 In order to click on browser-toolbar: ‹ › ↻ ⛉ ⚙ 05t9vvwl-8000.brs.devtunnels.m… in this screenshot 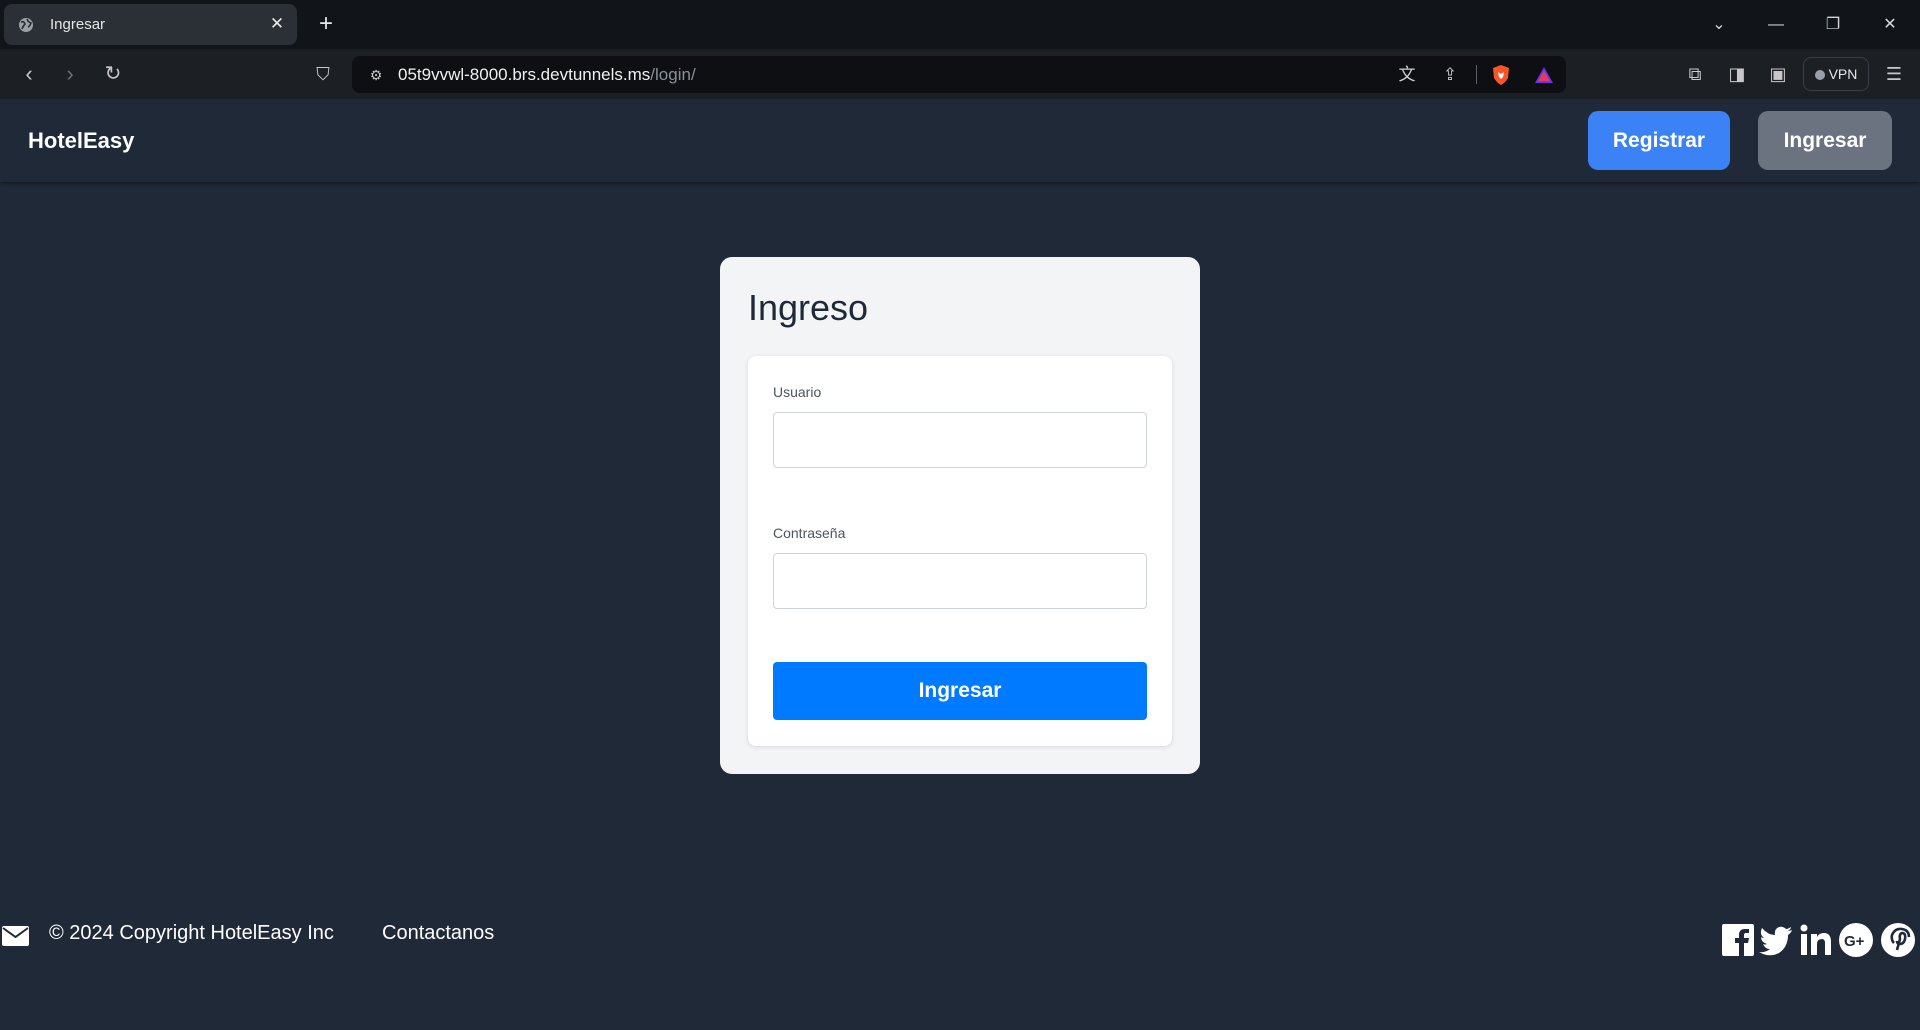, I will do `click(960, 74)`.